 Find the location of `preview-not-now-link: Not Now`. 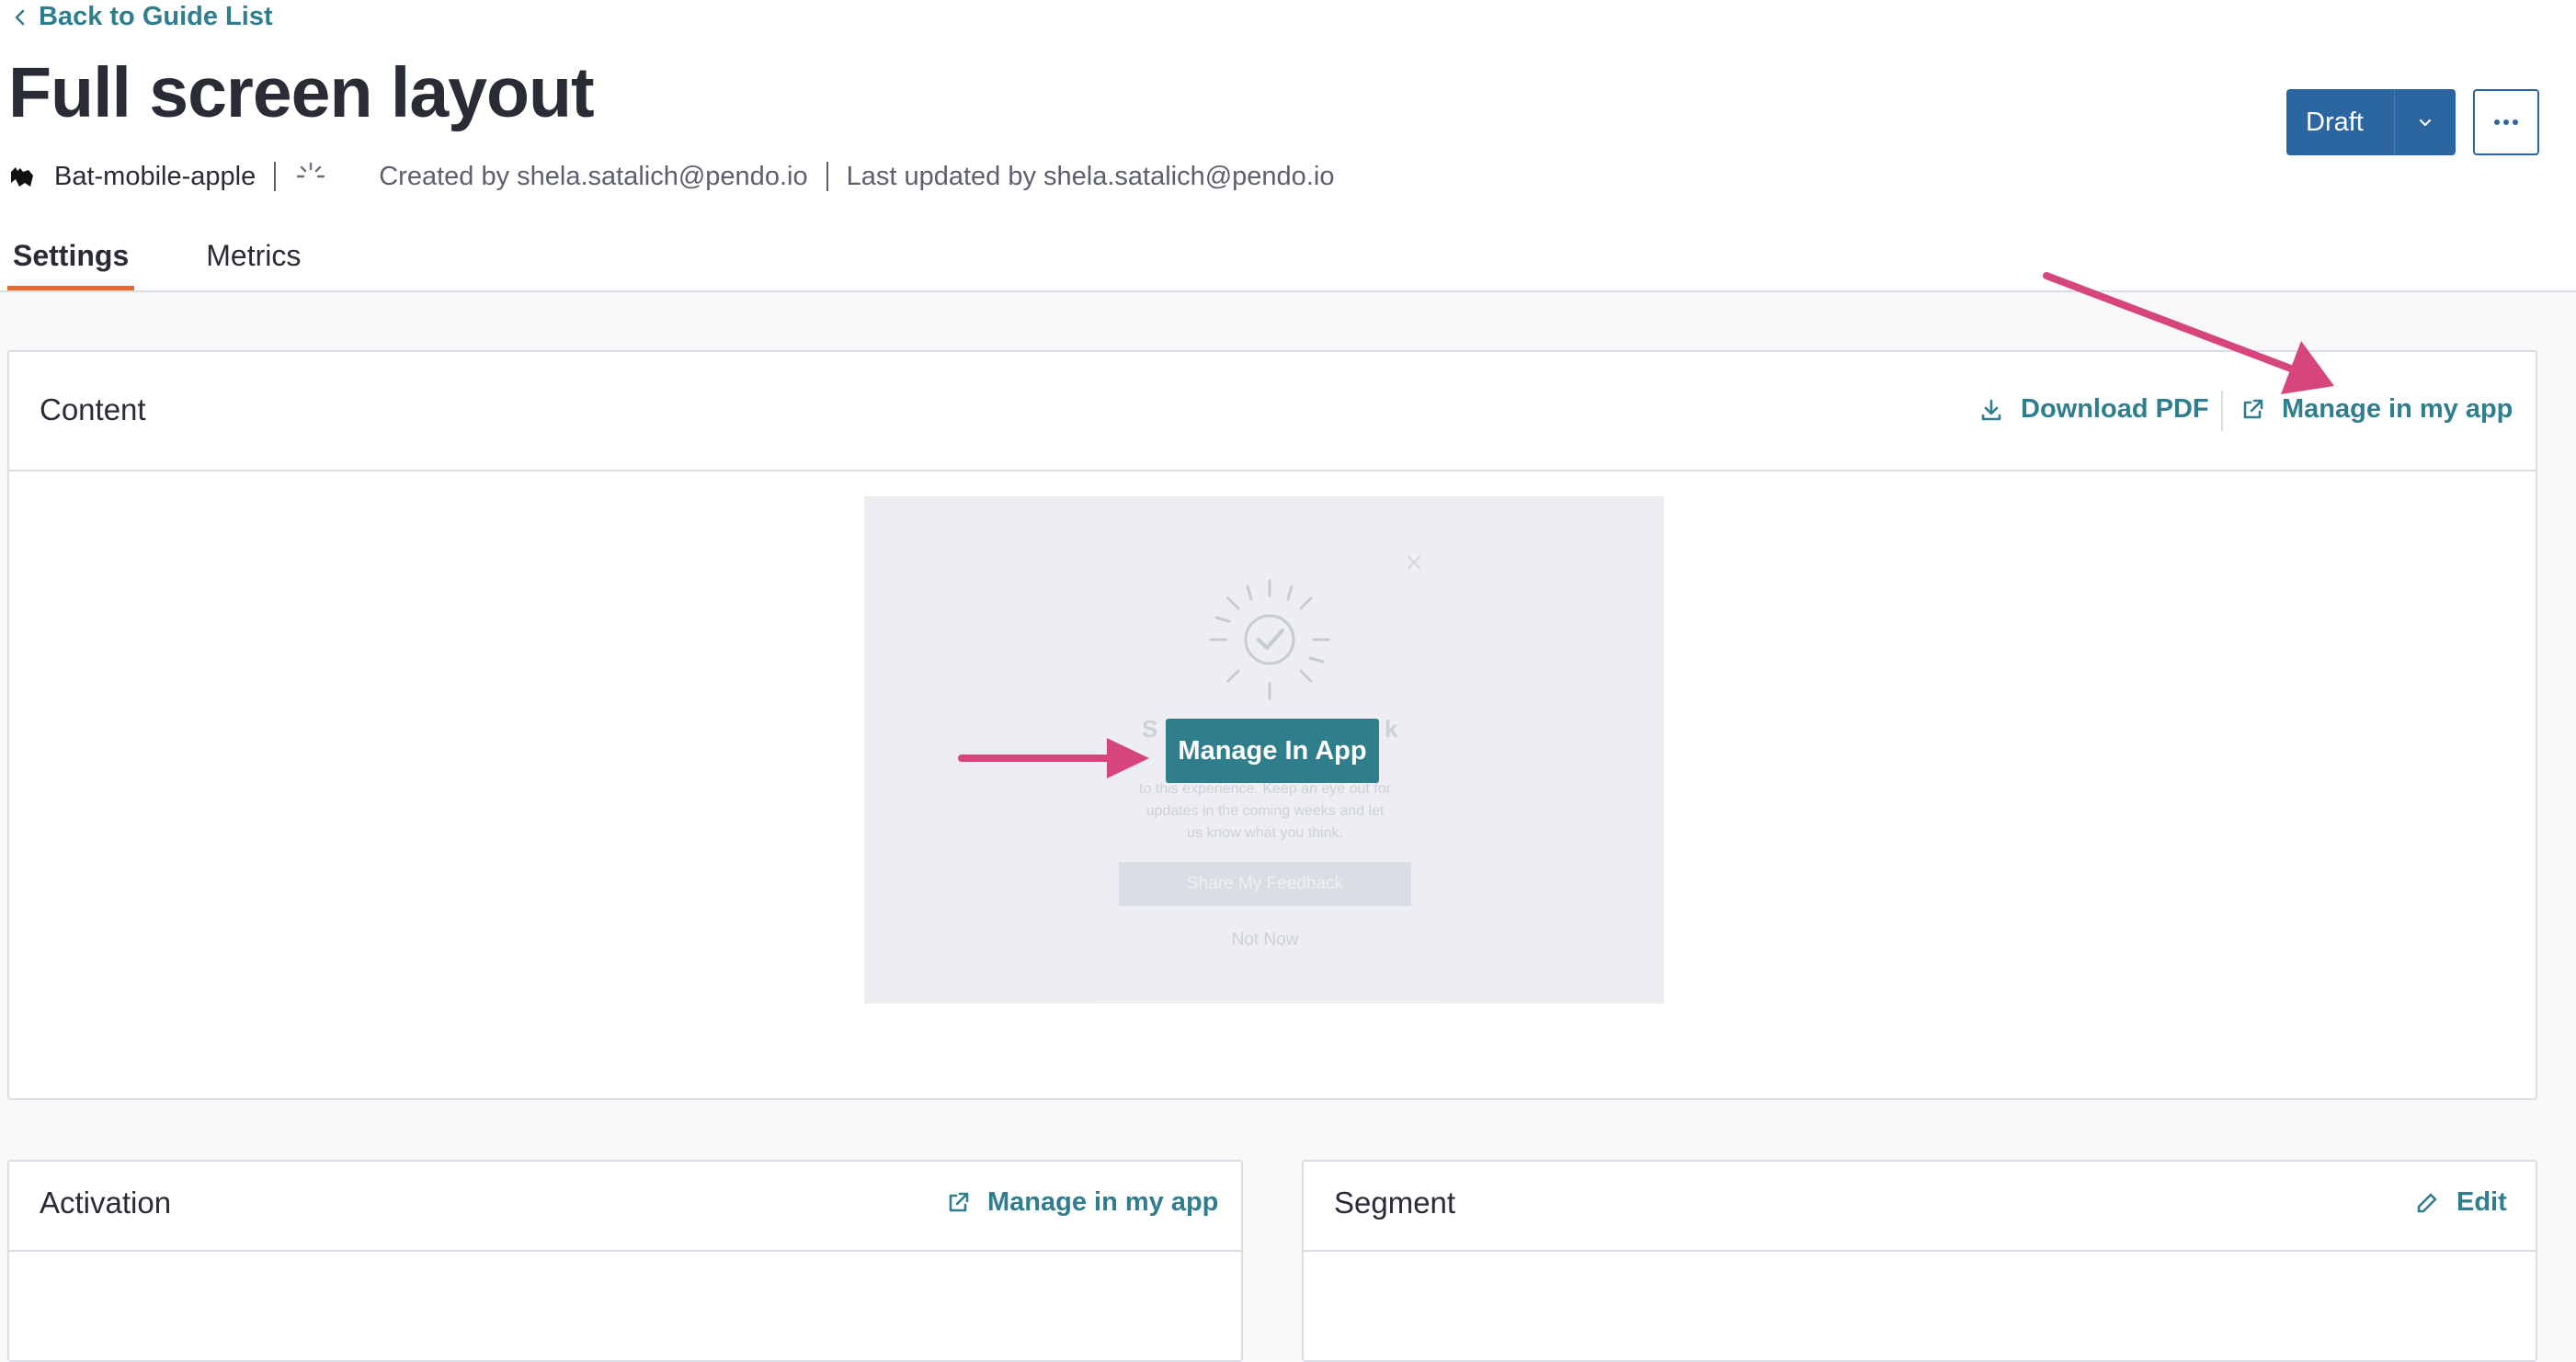

preview-not-now-link: Not Now is located at coordinates (1265, 939).